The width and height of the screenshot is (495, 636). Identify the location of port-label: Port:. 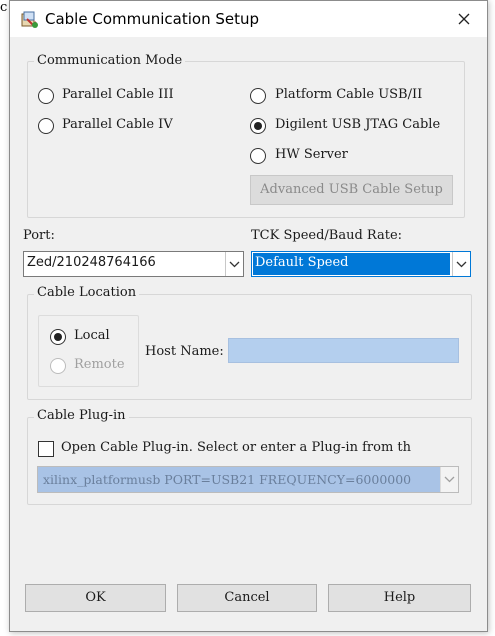
(39, 235).